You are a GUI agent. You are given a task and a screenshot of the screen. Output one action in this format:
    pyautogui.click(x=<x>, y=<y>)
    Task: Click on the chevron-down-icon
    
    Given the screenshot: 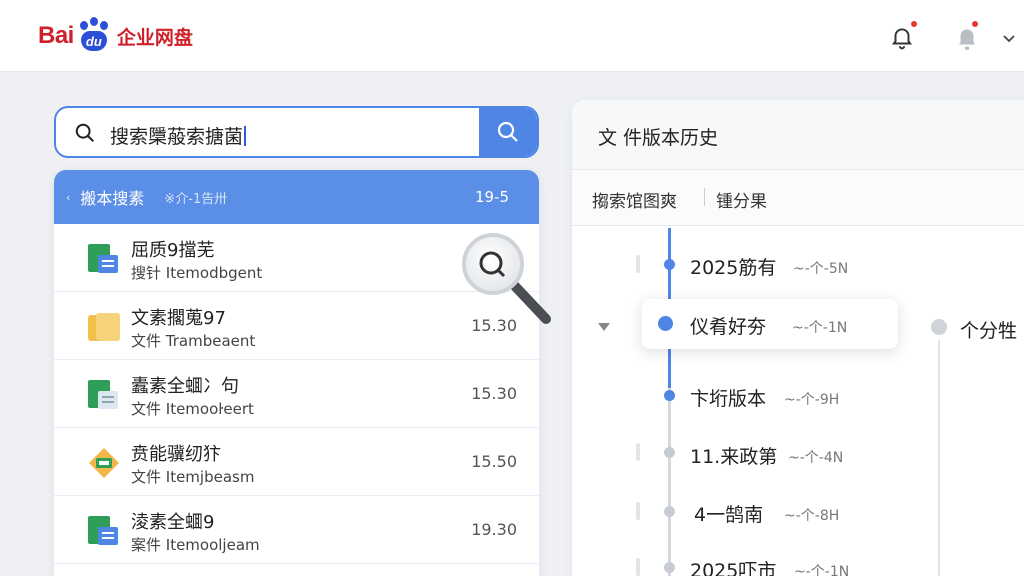 What is the action you would take?
    pyautogui.click(x=1009, y=38)
    